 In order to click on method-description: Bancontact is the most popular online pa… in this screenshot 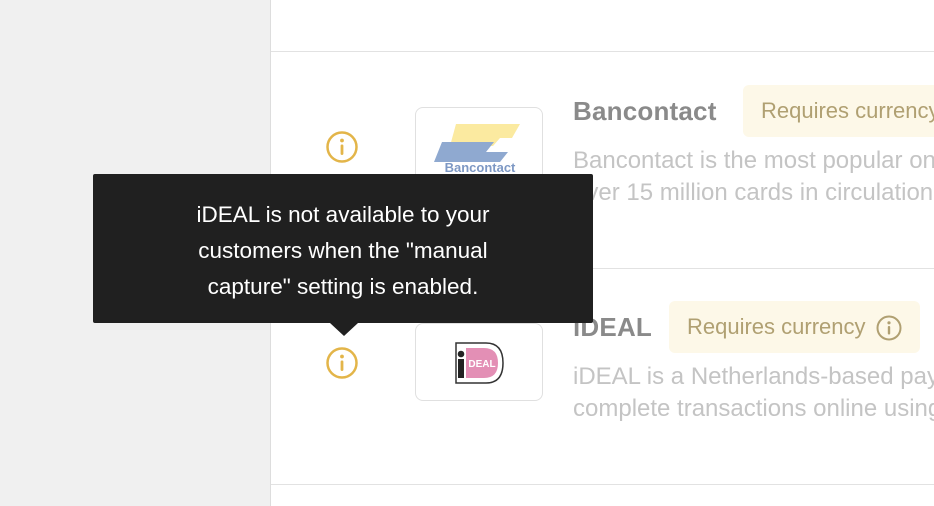, I will do `click(753, 177)`.